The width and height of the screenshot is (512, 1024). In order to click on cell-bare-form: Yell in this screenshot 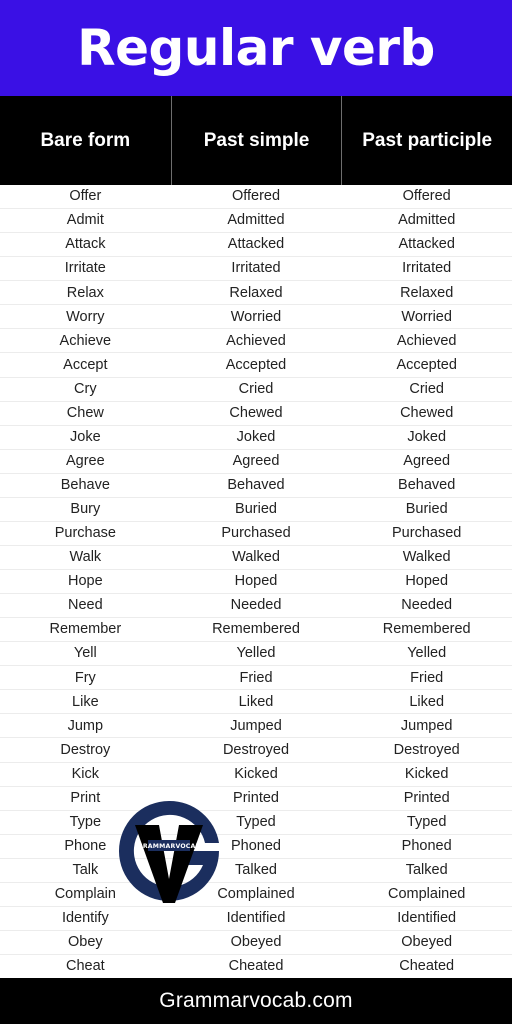, I will do `click(85, 653)`.